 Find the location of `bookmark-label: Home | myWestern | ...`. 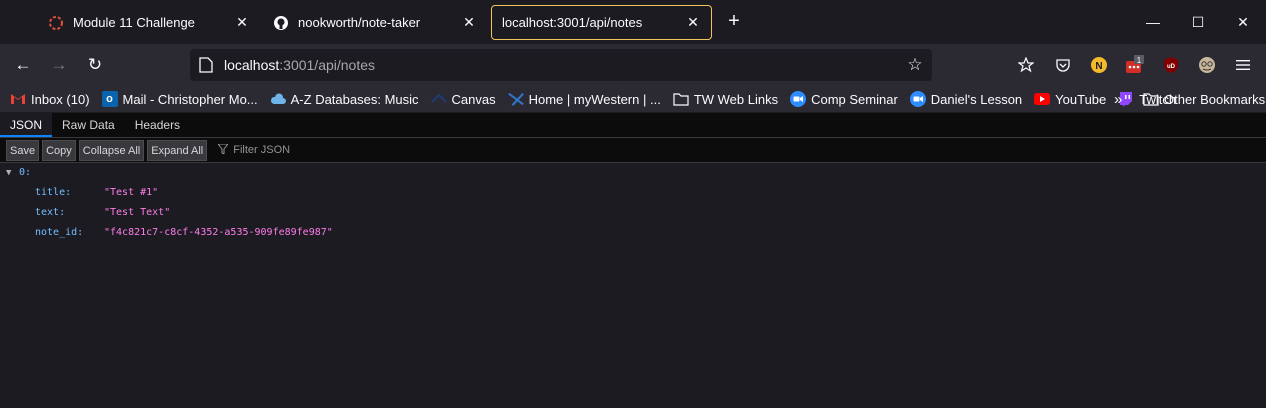

bookmark-label: Home | myWestern | ... is located at coordinates (594, 99).